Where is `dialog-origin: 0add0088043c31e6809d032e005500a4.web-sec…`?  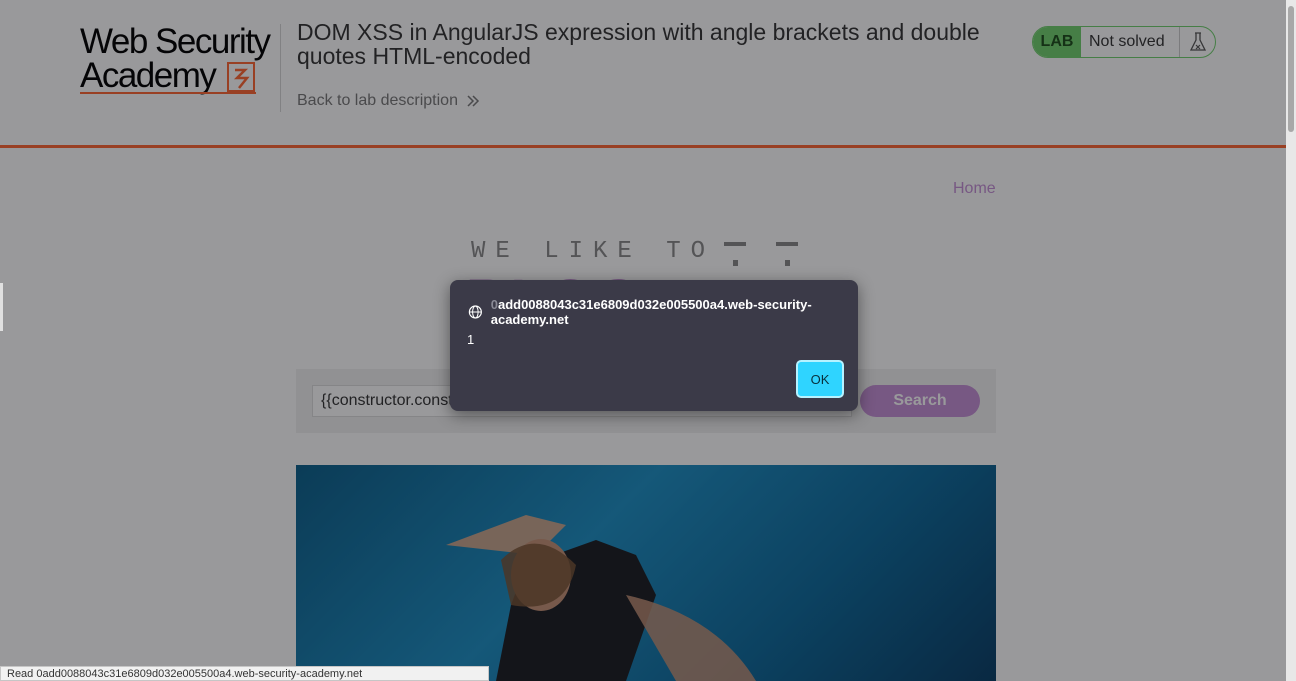 dialog-origin: 0add0088043c31e6809d032e005500a4.web-sec… is located at coordinates (663, 312).